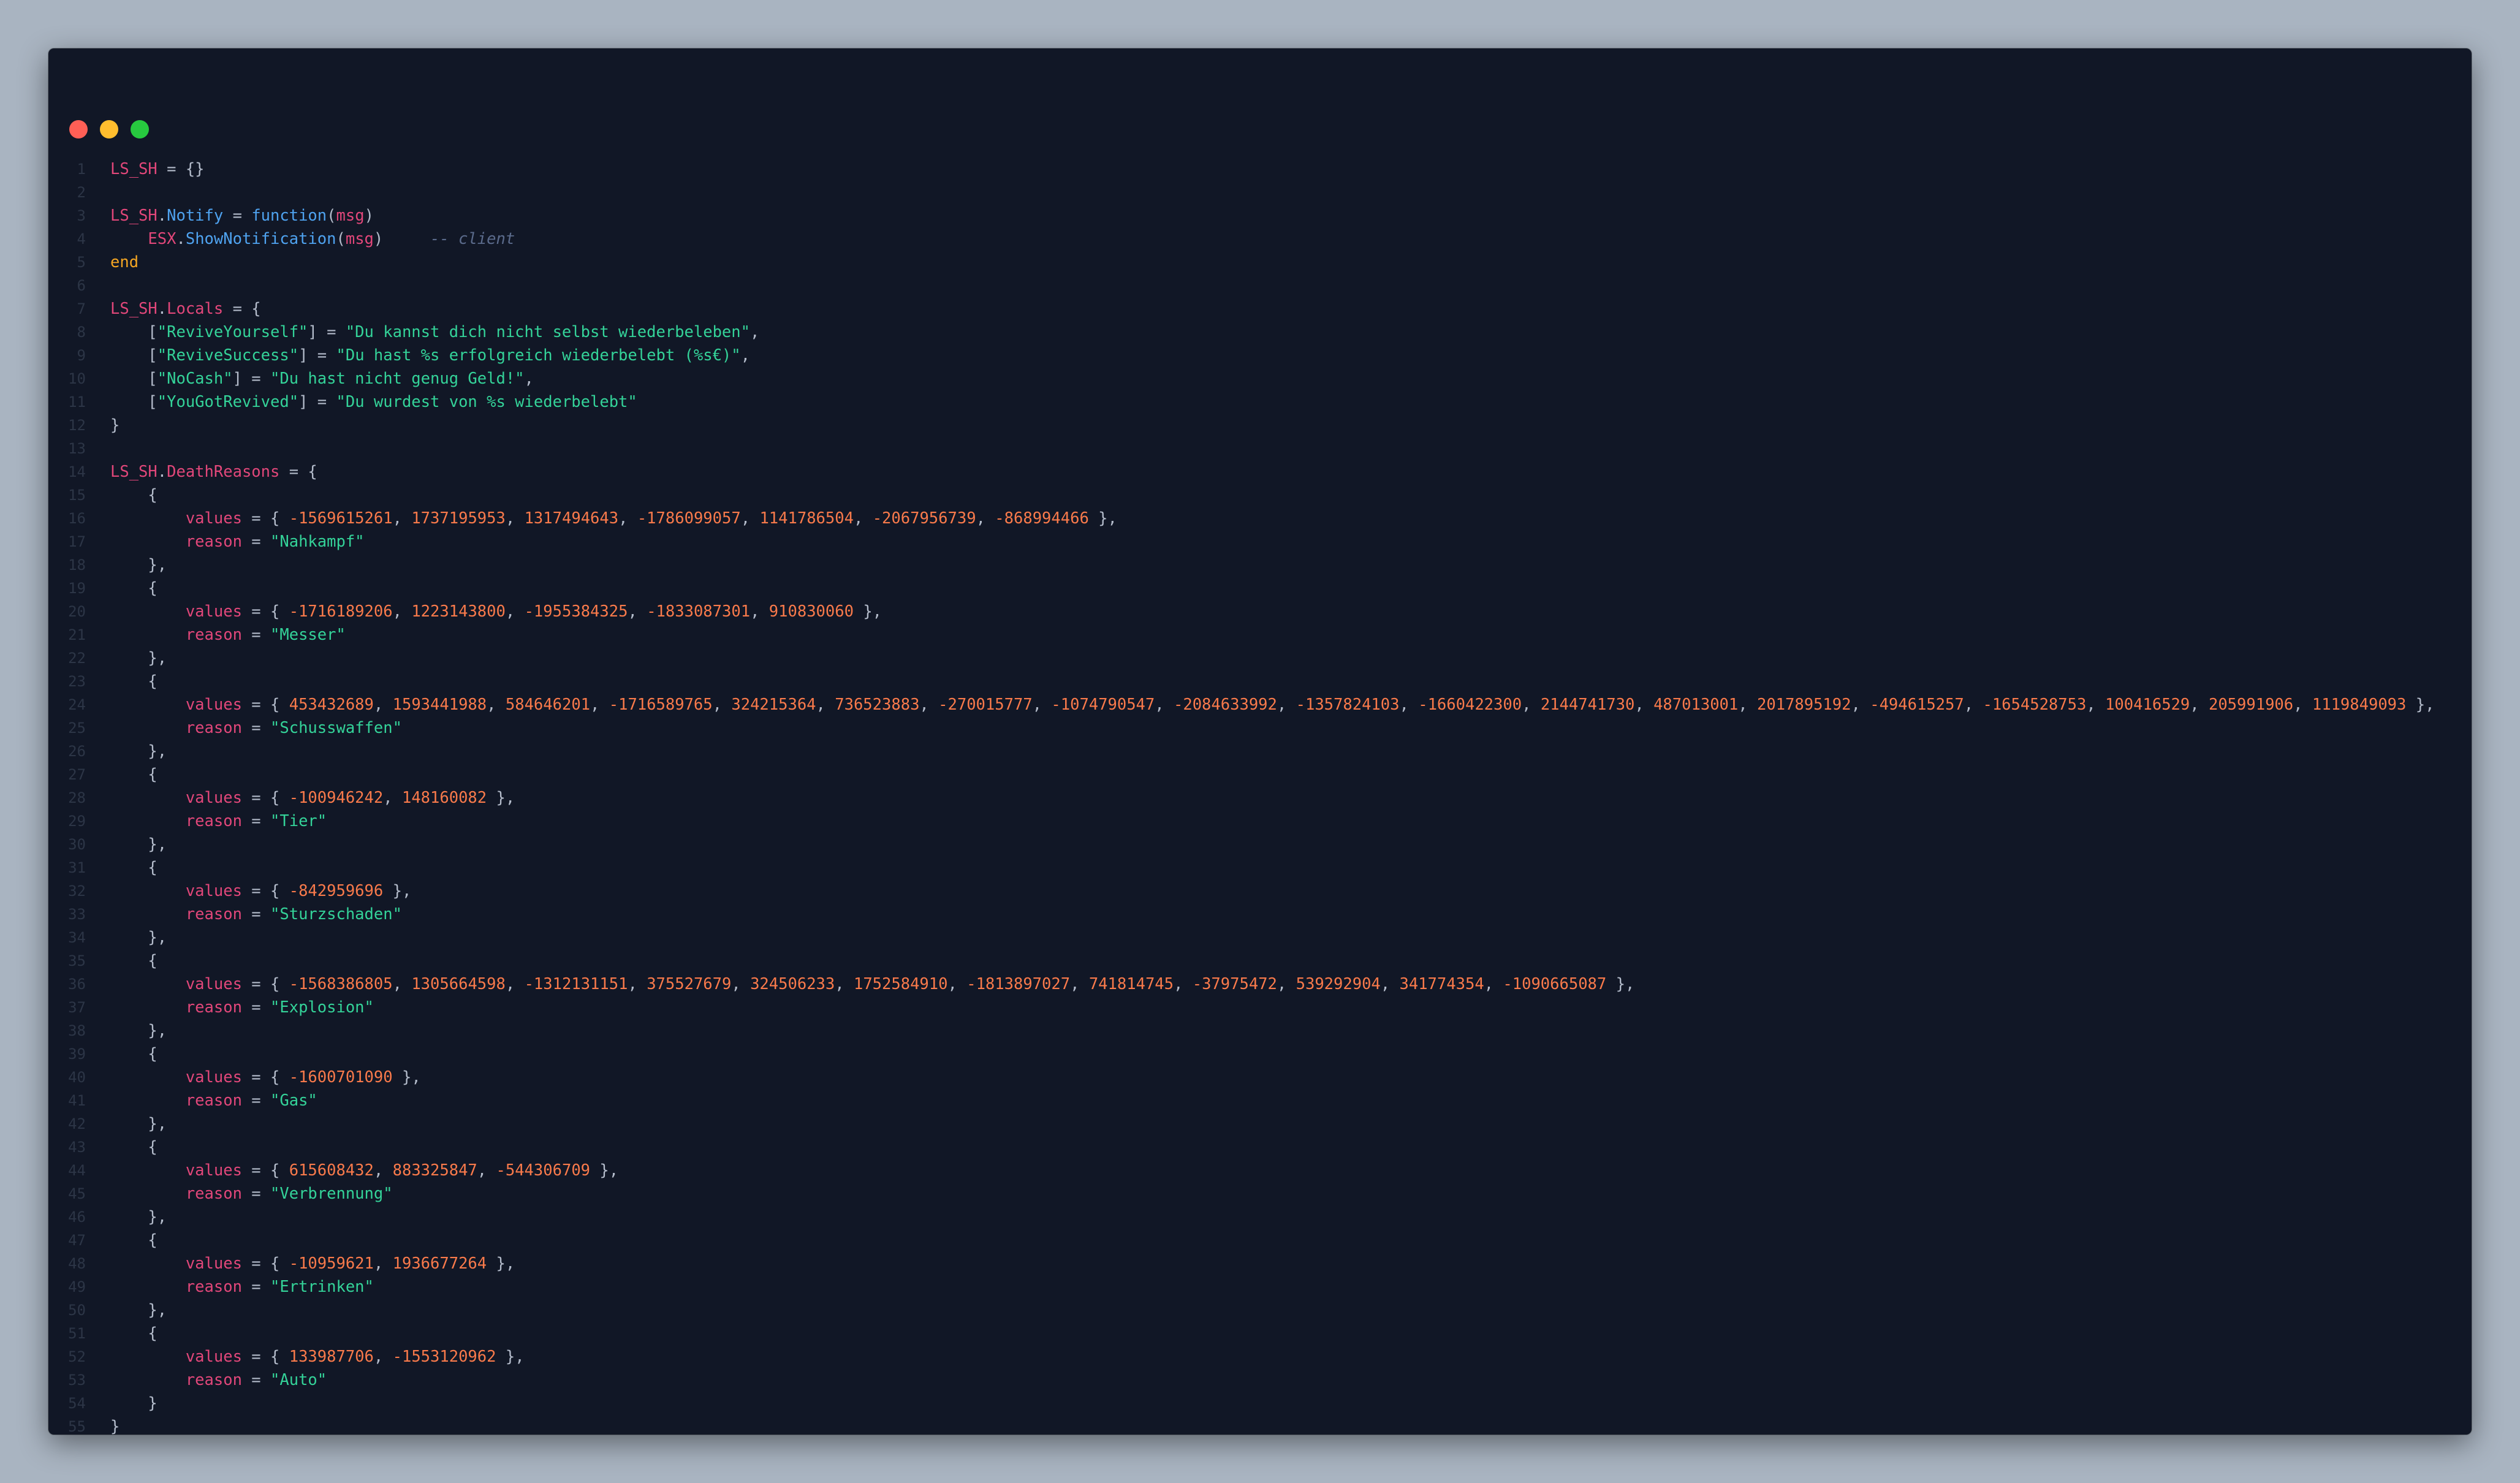 The height and width of the screenshot is (1483, 2520). I want to click on line-code: values = { 133987706, -1553120962 },, so click(317, 1357).